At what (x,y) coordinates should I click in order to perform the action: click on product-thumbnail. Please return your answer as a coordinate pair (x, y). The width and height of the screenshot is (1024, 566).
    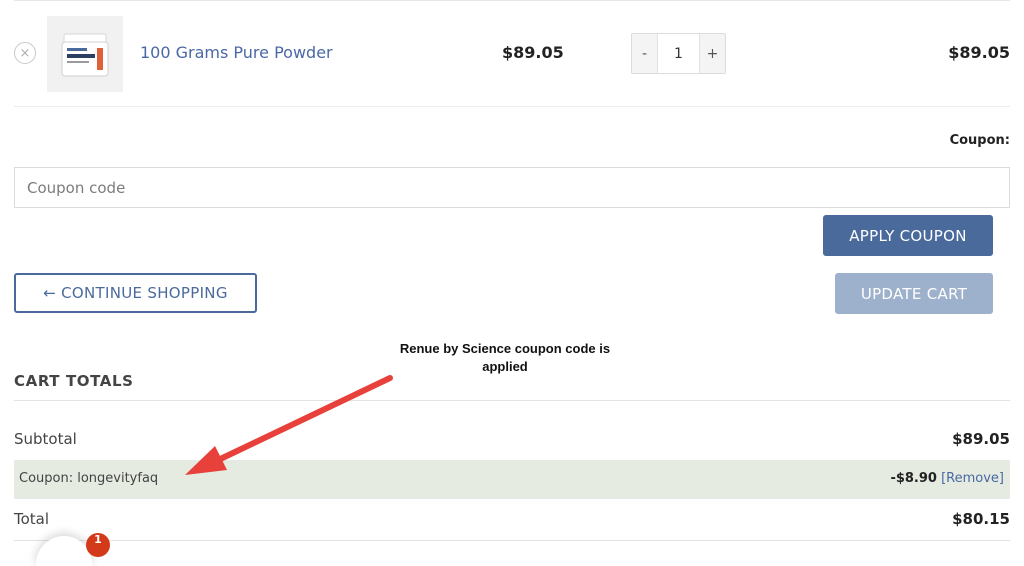
    Looking at the image, I should click on (85, 54).